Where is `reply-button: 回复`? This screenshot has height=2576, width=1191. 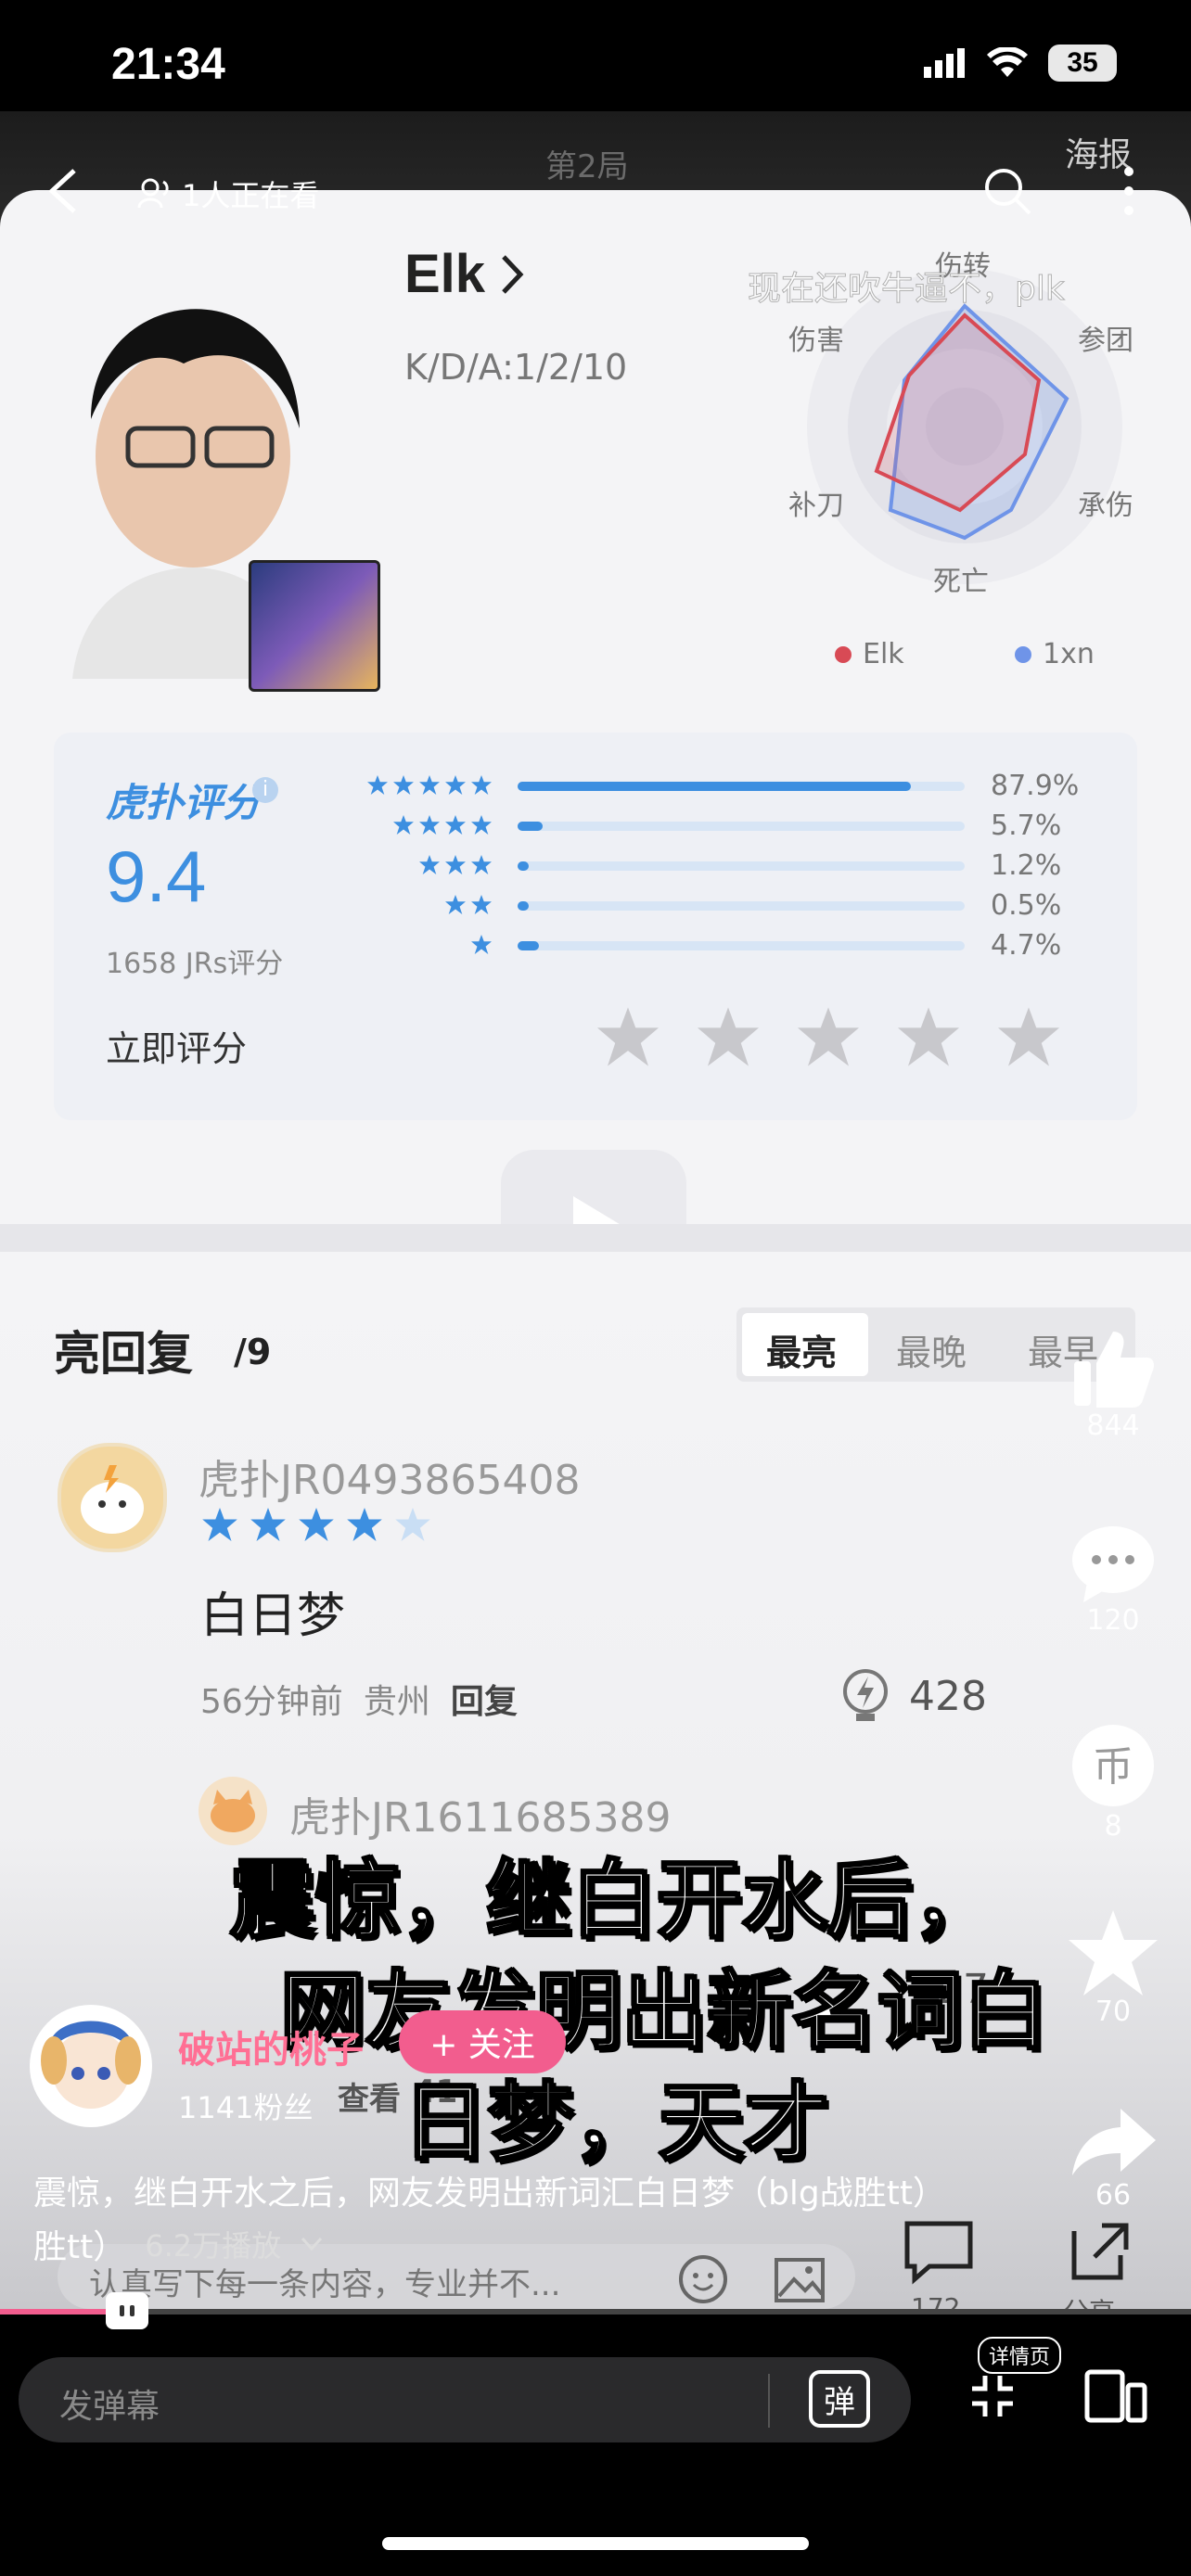 reply-button: 回复 is located at coordinates (484, 1699).